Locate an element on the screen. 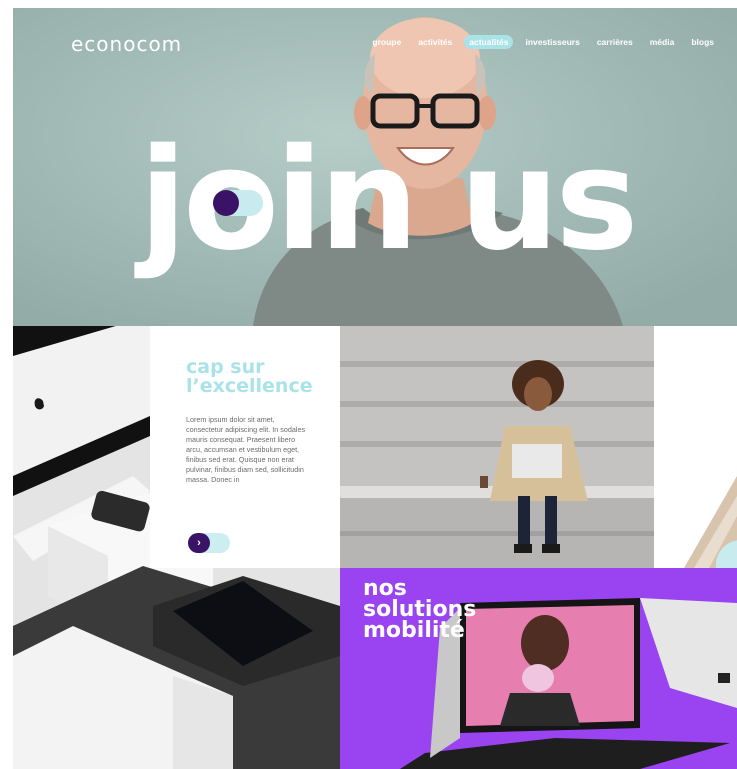 The height and width of the screenshot is (769, 737). mobility-title: nos solutions mobilité is located at coordinates (420, 609).